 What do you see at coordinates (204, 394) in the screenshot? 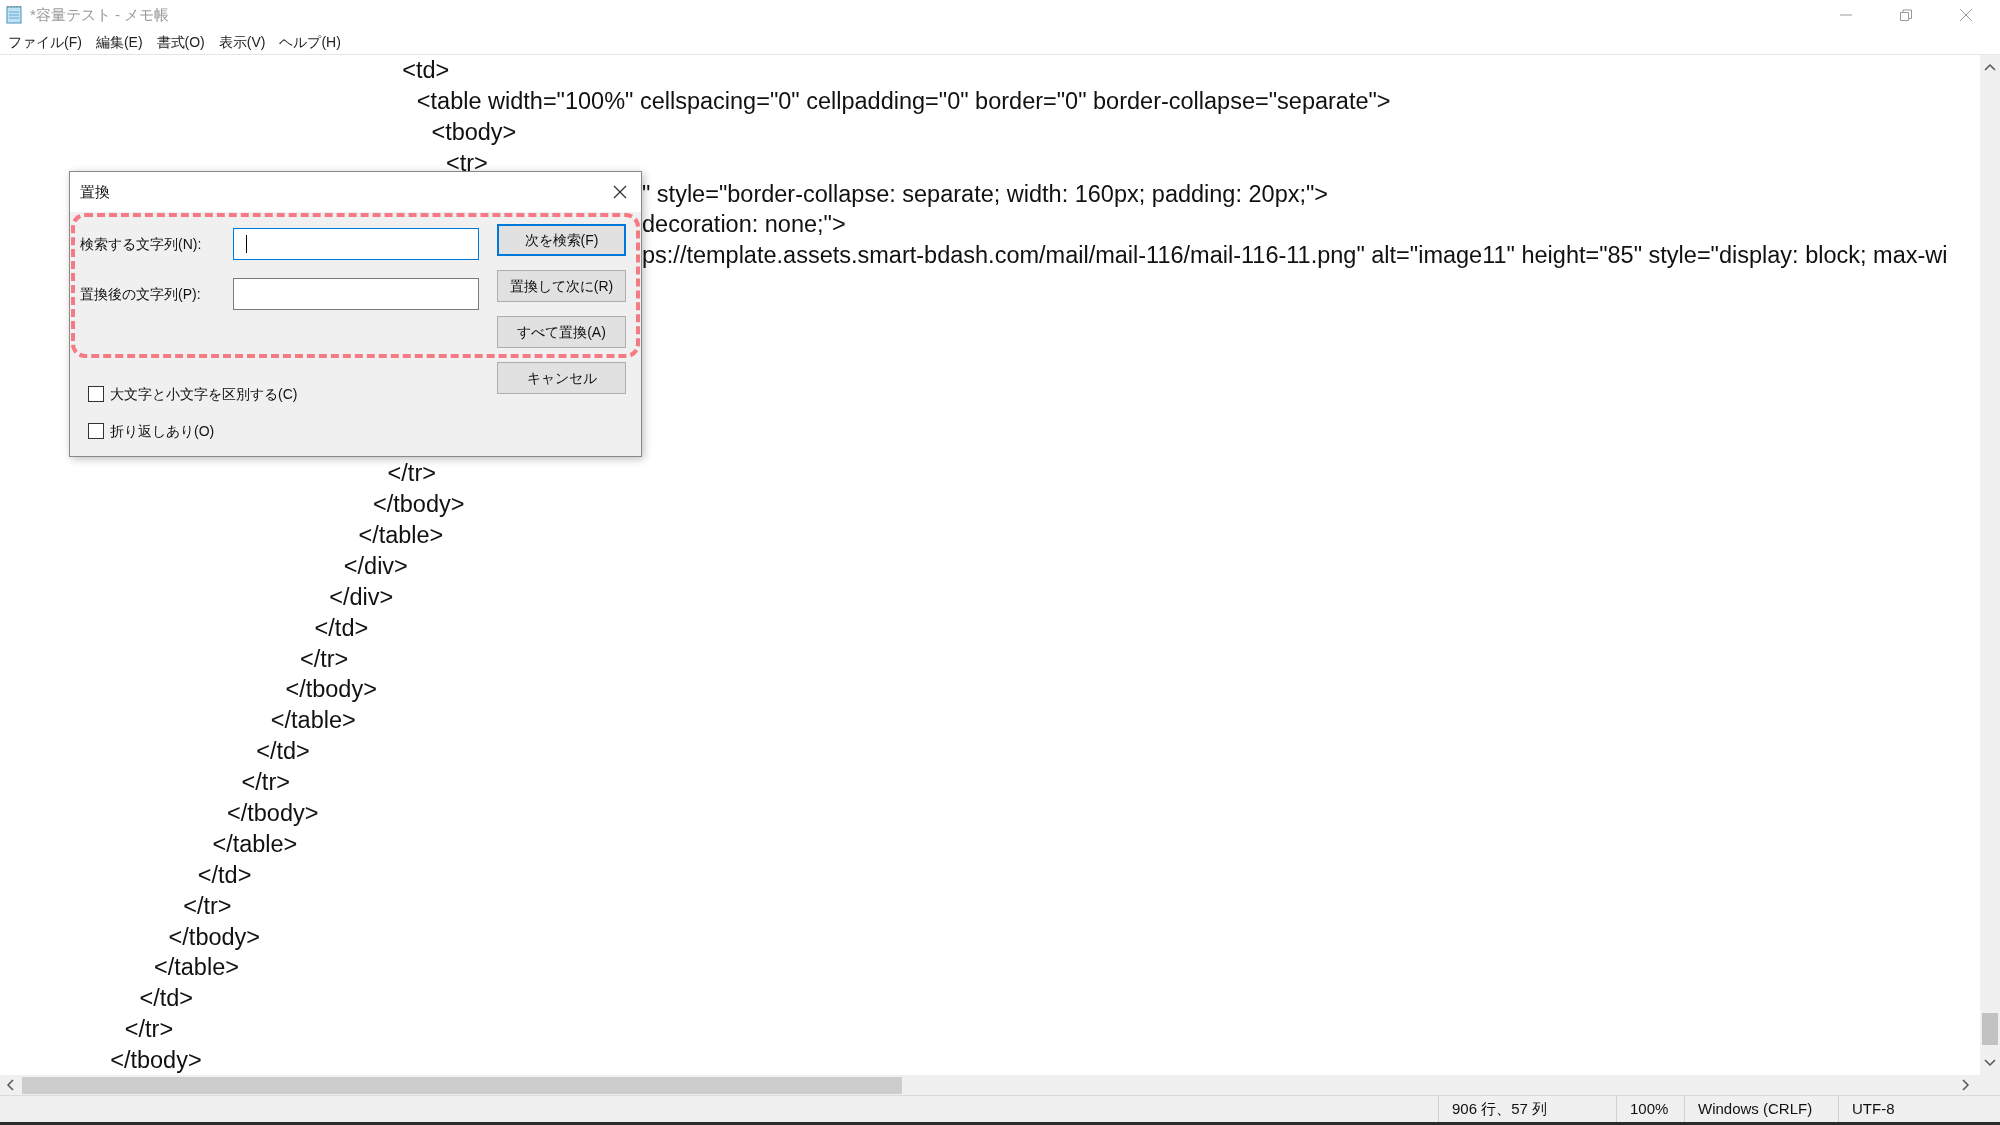
I see `checkbox-label: 大文字と小文字を区別する(C)` at bounding box center [204, 394].